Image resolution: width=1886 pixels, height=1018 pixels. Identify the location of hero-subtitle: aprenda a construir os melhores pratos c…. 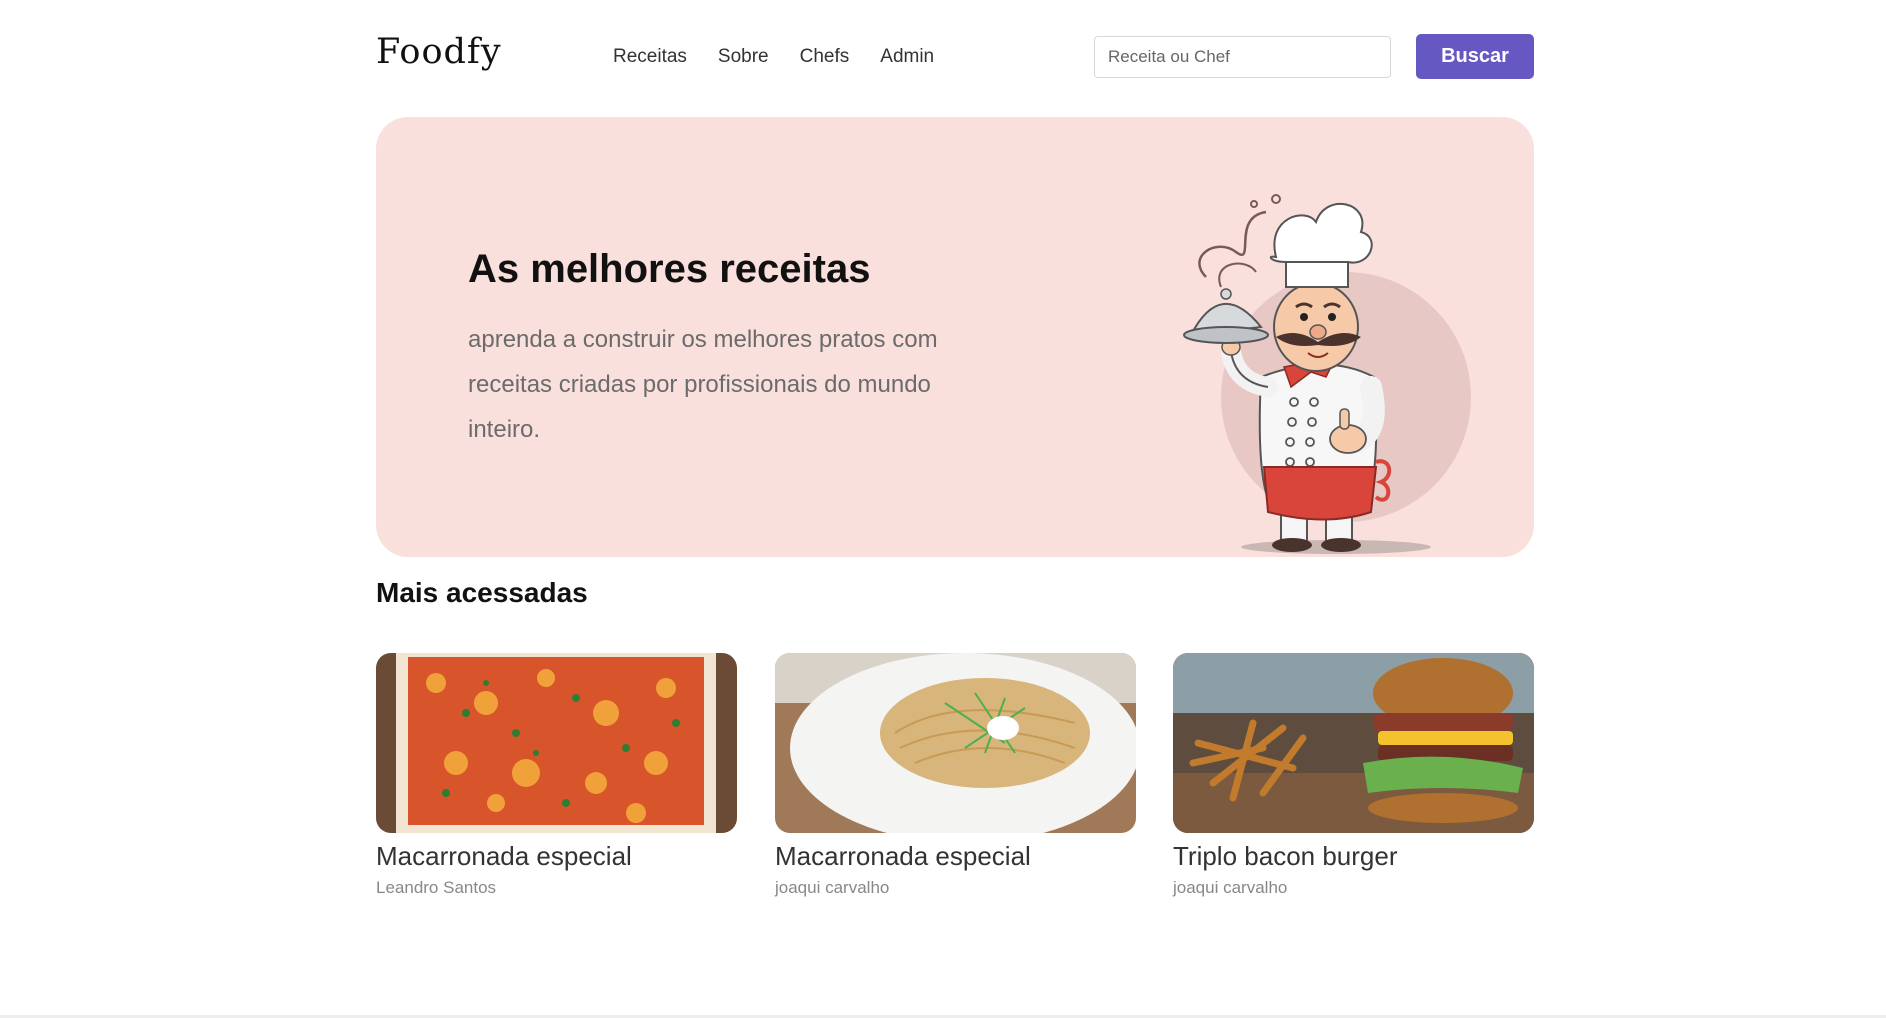
(703, 384).